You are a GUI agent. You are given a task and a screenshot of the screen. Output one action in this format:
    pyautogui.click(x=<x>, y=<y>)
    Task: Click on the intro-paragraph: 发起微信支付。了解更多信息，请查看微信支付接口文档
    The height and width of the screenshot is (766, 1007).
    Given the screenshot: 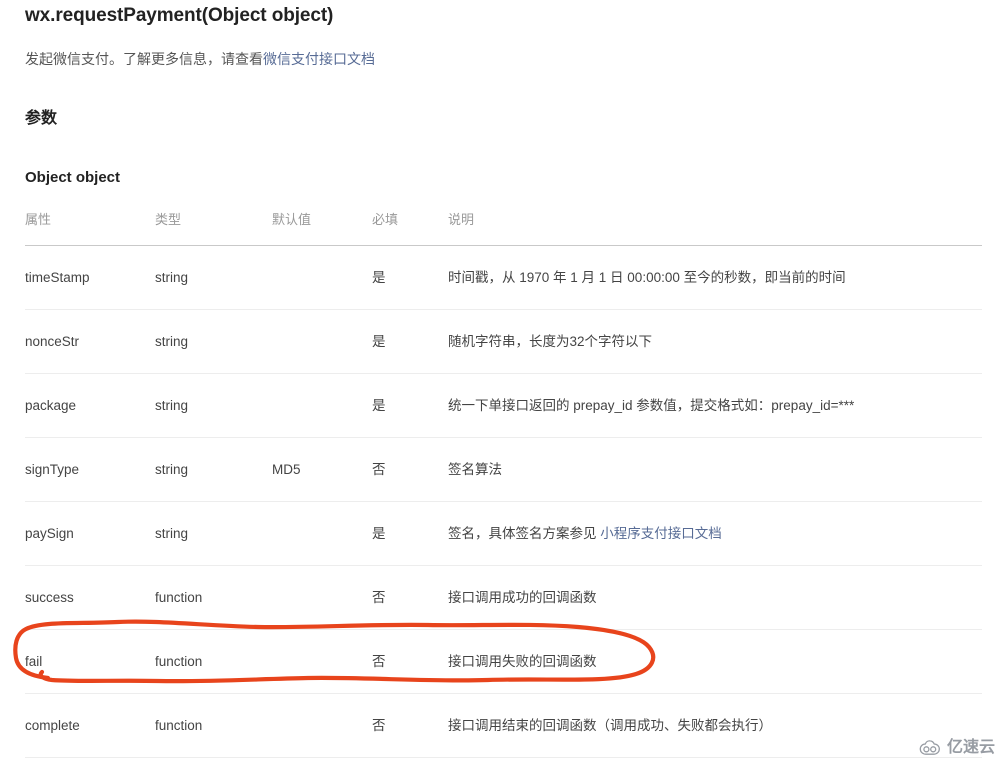 What is the action you would take?
    pyautogui.click(x=200, y=59)
    